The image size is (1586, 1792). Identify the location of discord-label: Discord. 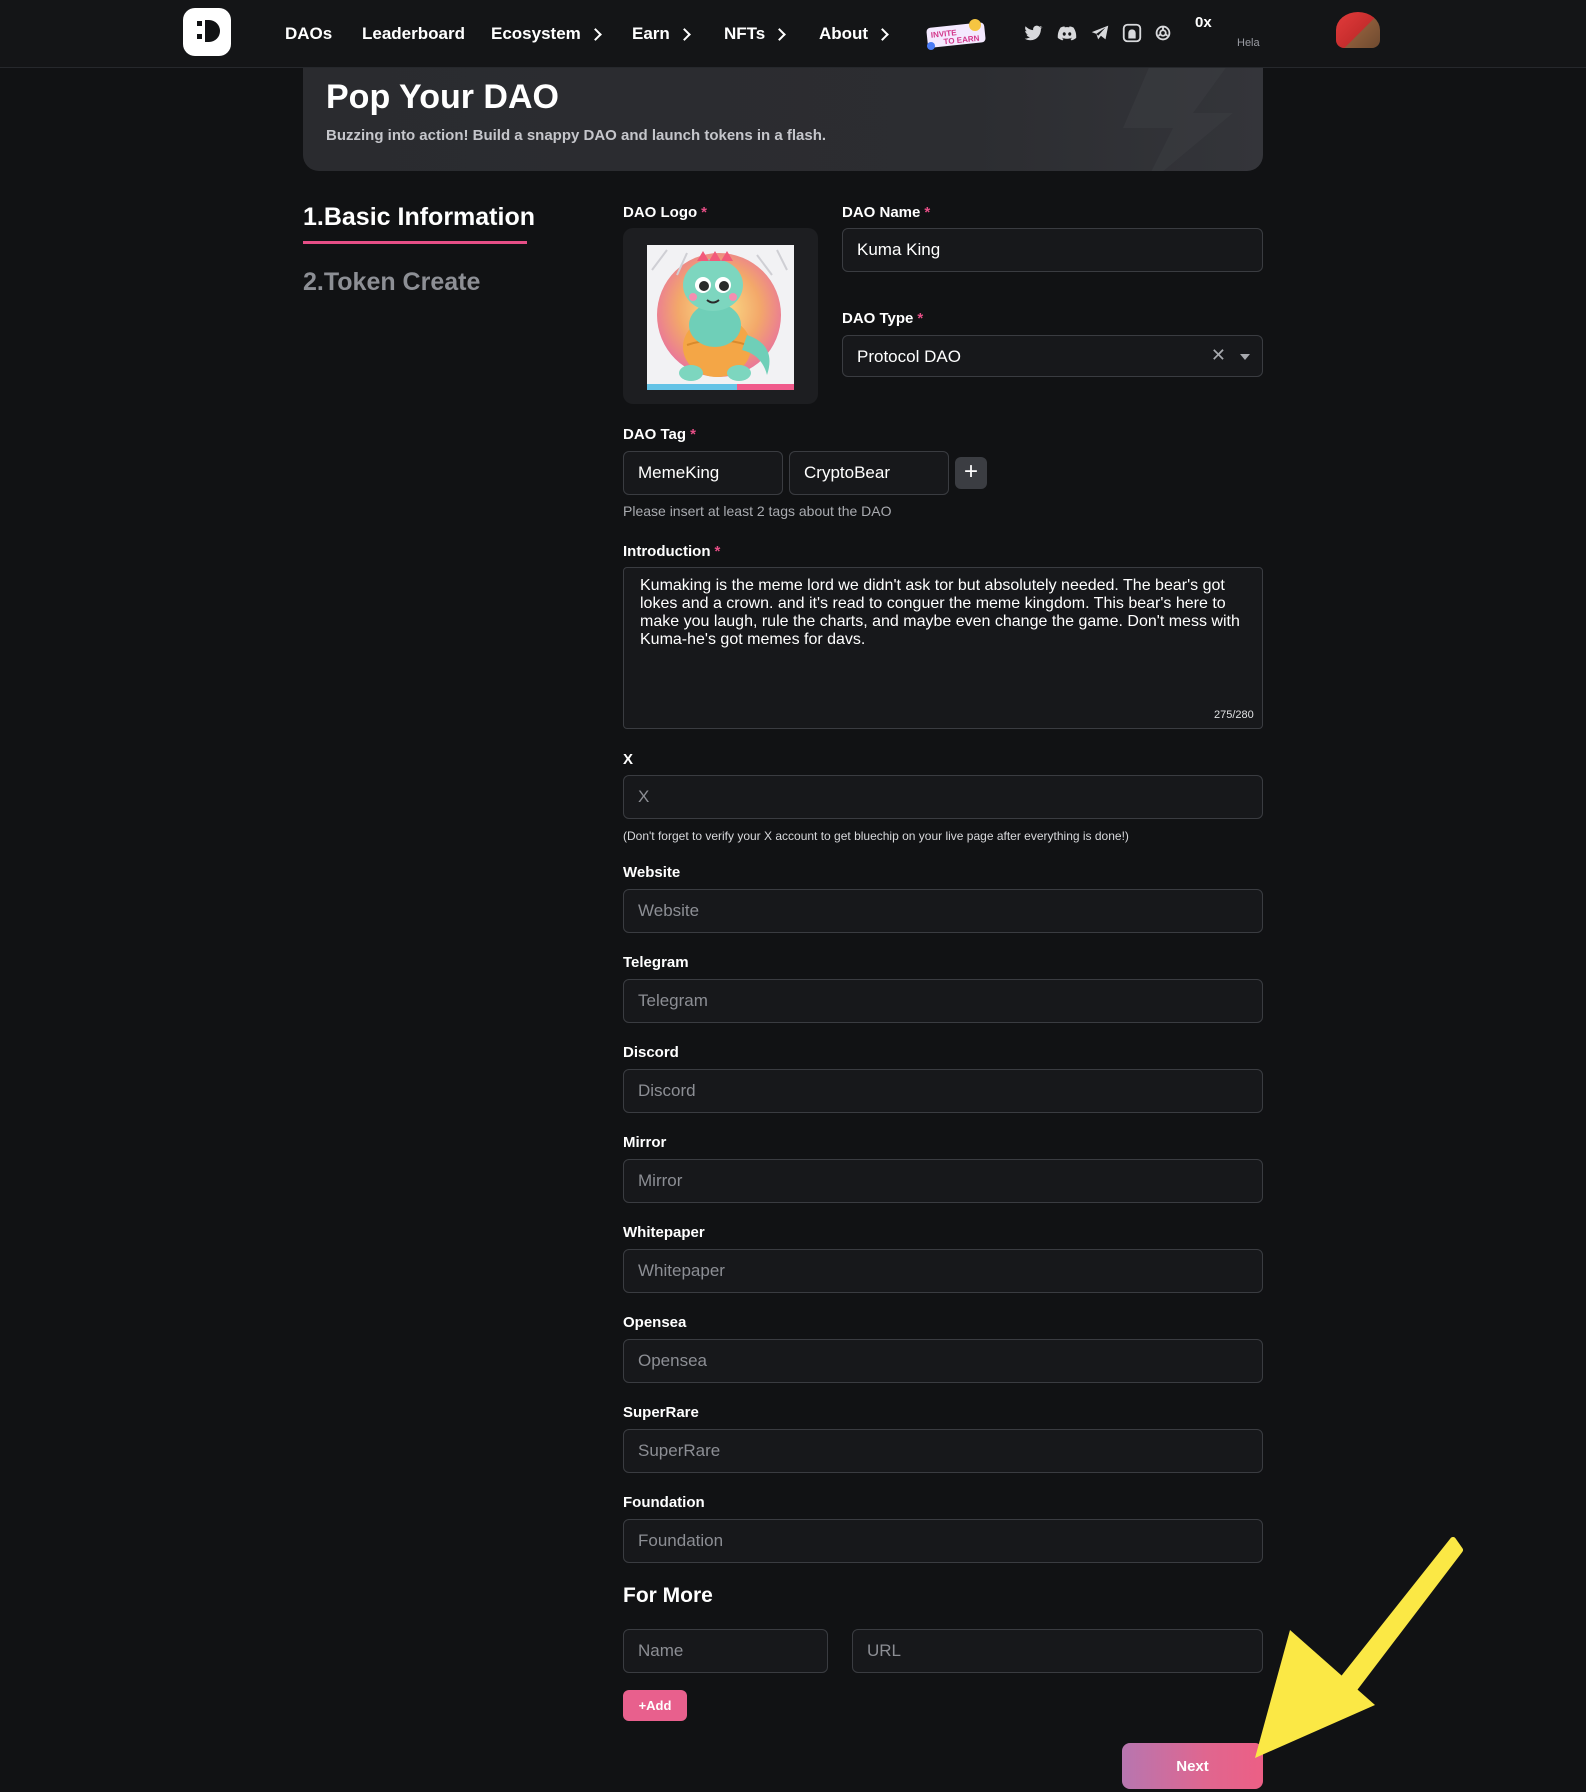
(651, 1052).